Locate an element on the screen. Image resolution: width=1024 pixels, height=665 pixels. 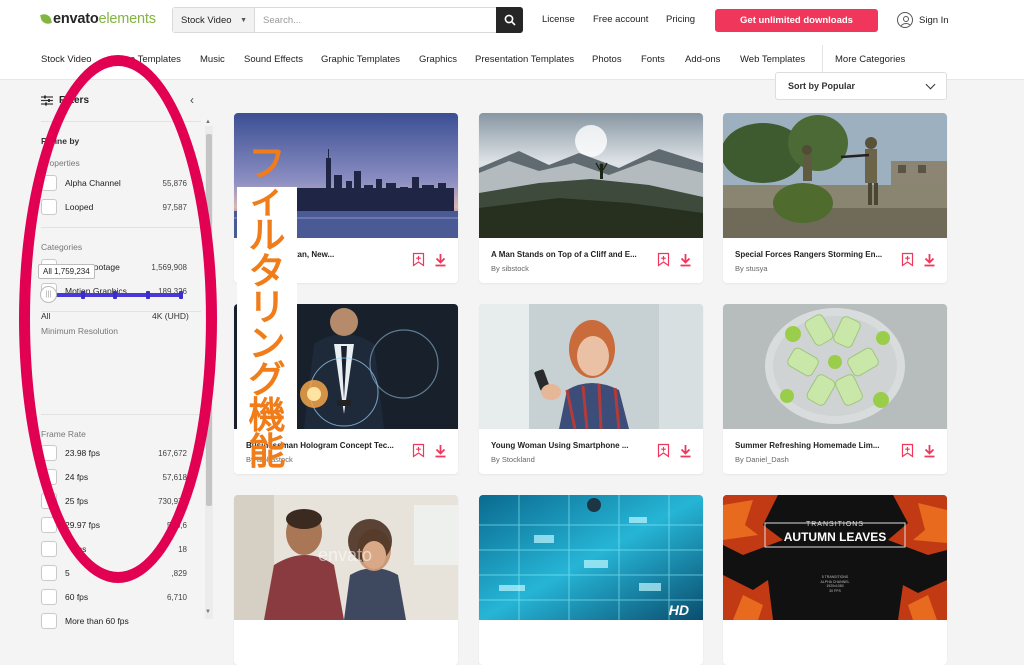
envato-elements-logo: envato elements is located at coordinates (98, 19).